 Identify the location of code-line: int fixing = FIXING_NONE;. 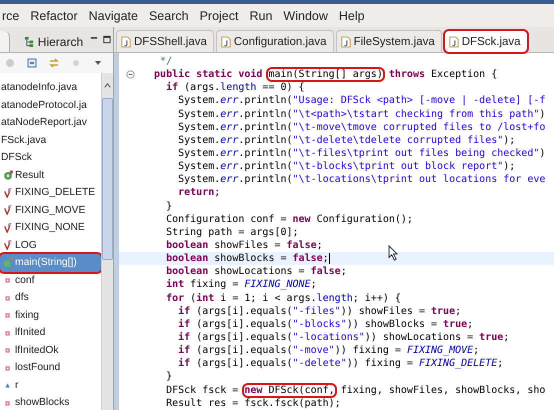
(241, 284).